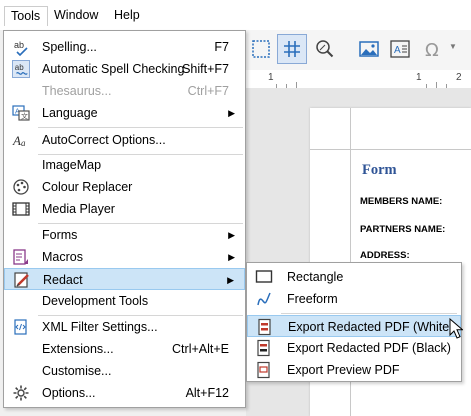 This screenshot has width=471, height=416. I want to click on menu-item-macros: Macros ▶, so click(124, 257).